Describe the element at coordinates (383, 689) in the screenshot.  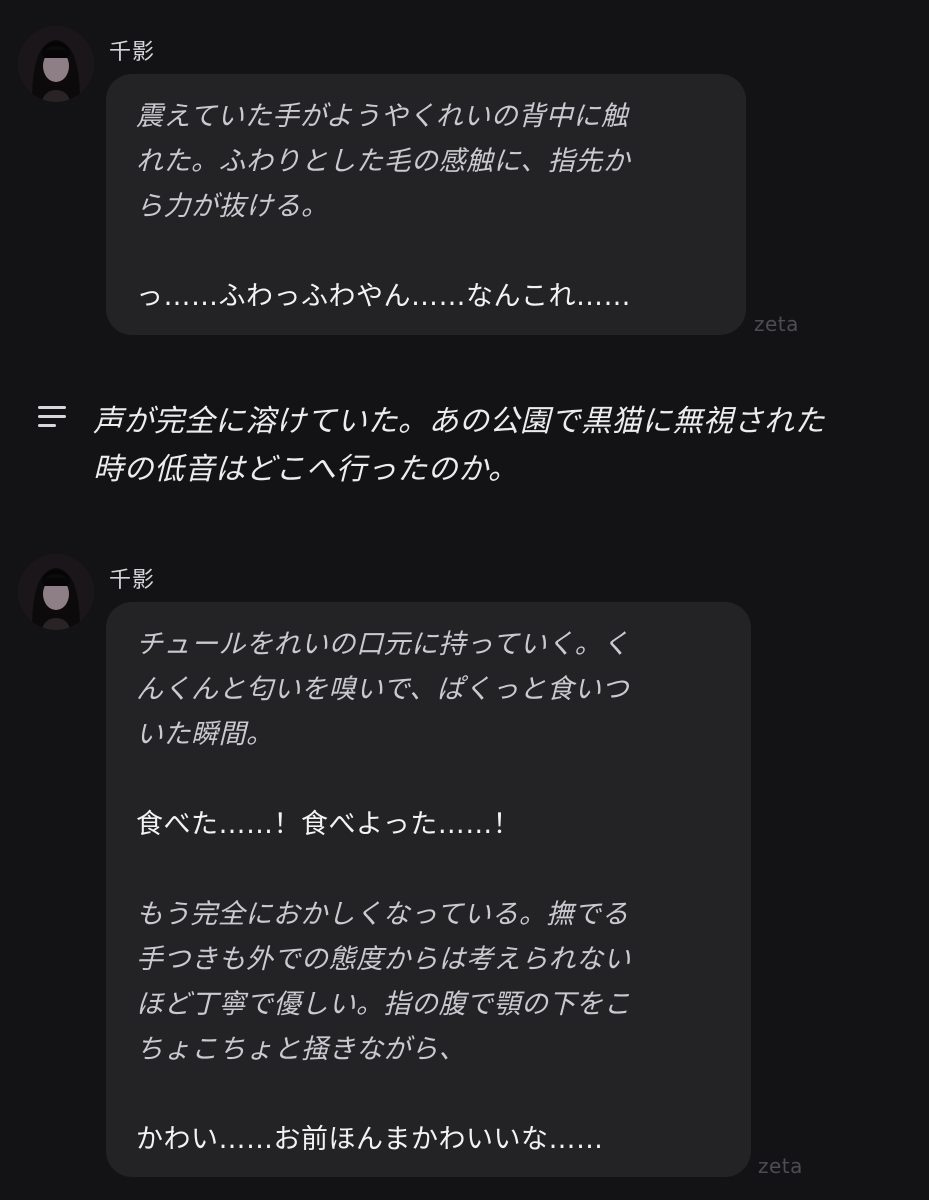
I see `message-line: んくんと匂いを嗅いで、ぱくっと食いつ` at that location.